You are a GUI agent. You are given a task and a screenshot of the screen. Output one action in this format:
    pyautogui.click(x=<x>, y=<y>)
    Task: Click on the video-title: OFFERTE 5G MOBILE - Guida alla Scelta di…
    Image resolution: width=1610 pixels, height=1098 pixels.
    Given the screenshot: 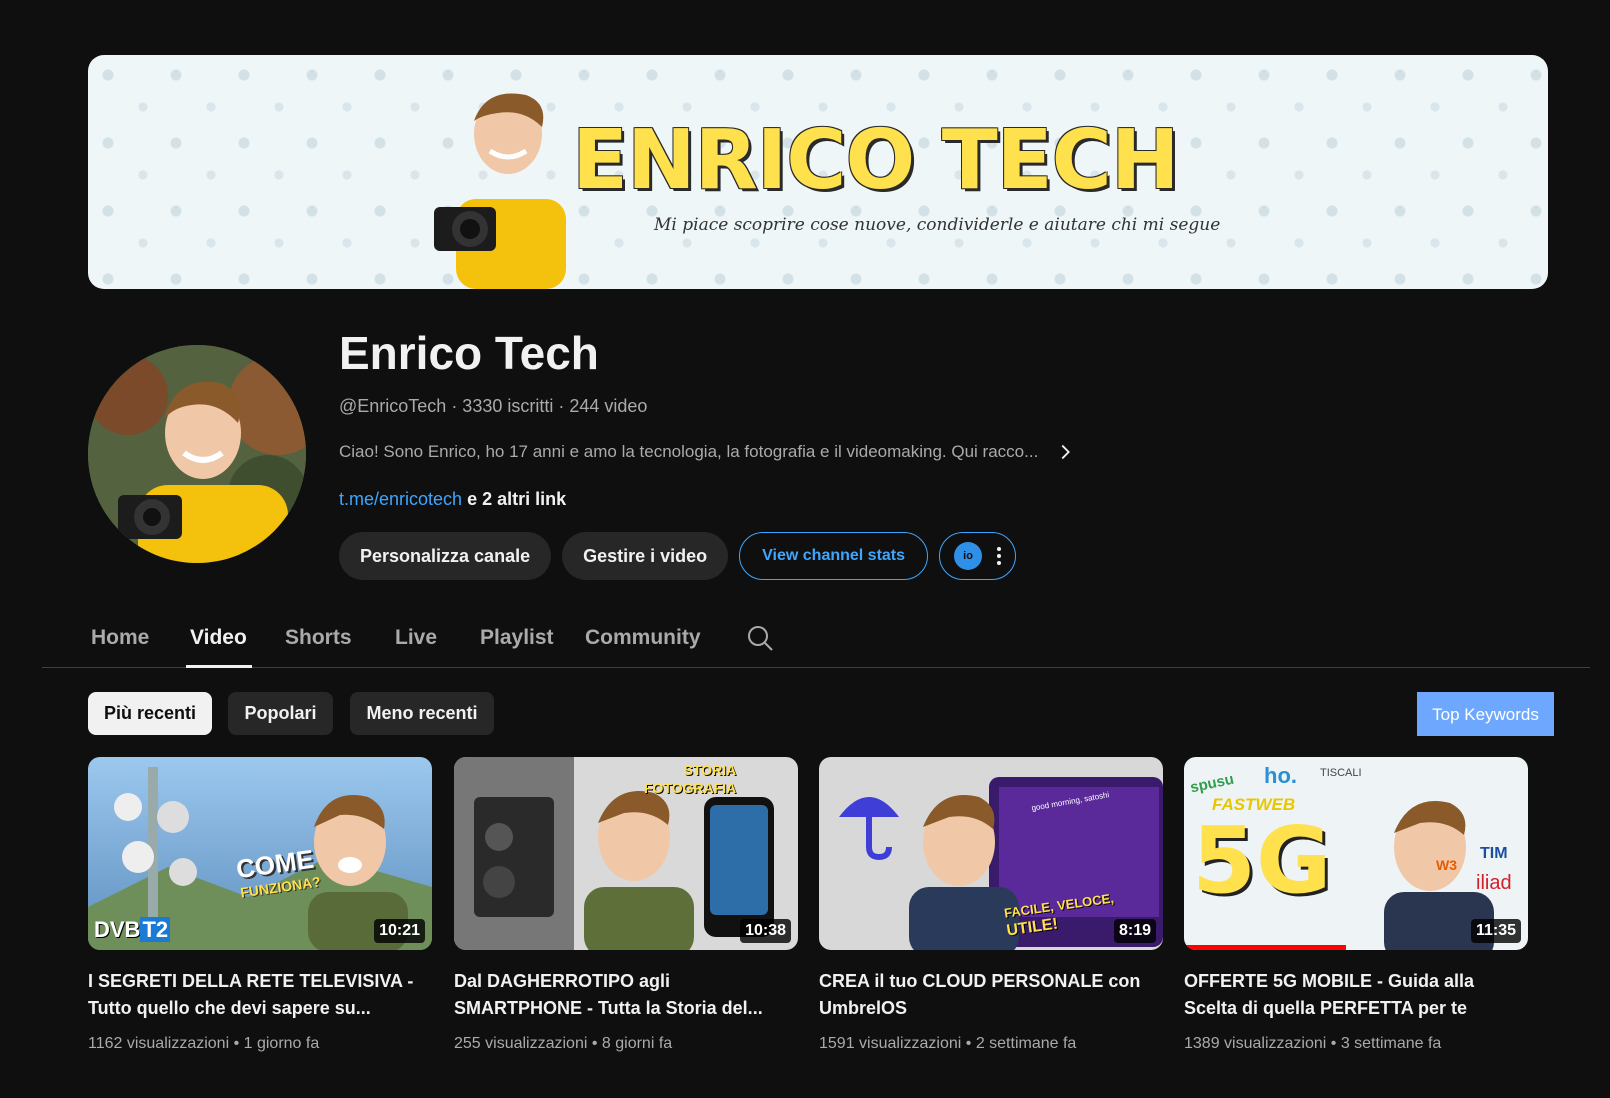 What is the action you would take?
    pyautogui.click(x=1356, y=995)
    